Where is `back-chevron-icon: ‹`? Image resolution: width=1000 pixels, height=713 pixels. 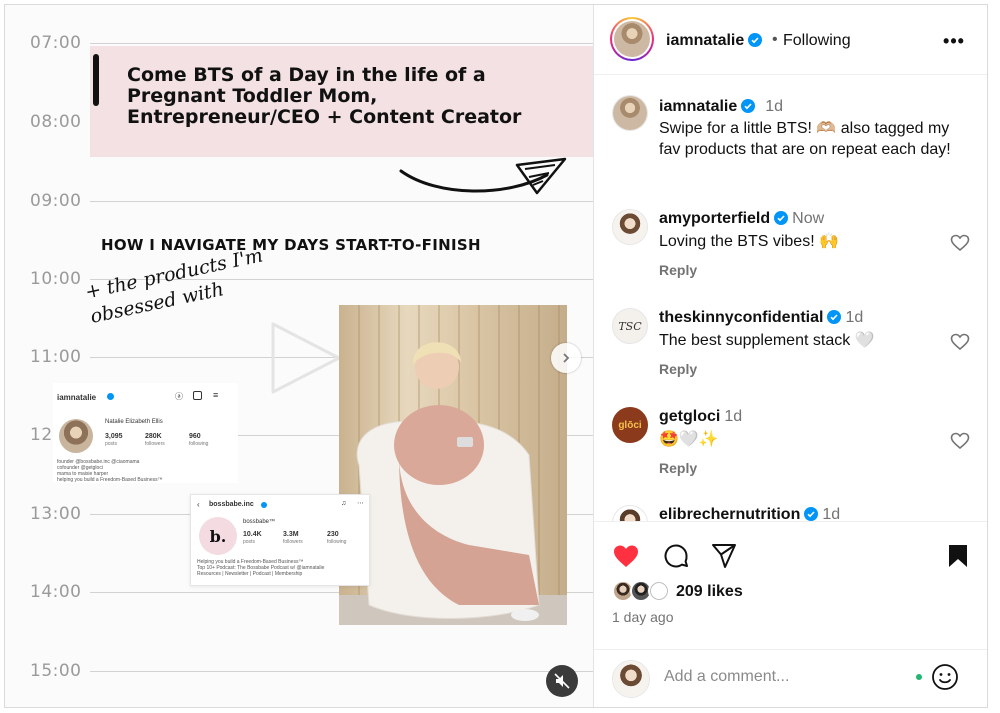 back-chevron-icon: ‹ is located at coordinates (198, 504).